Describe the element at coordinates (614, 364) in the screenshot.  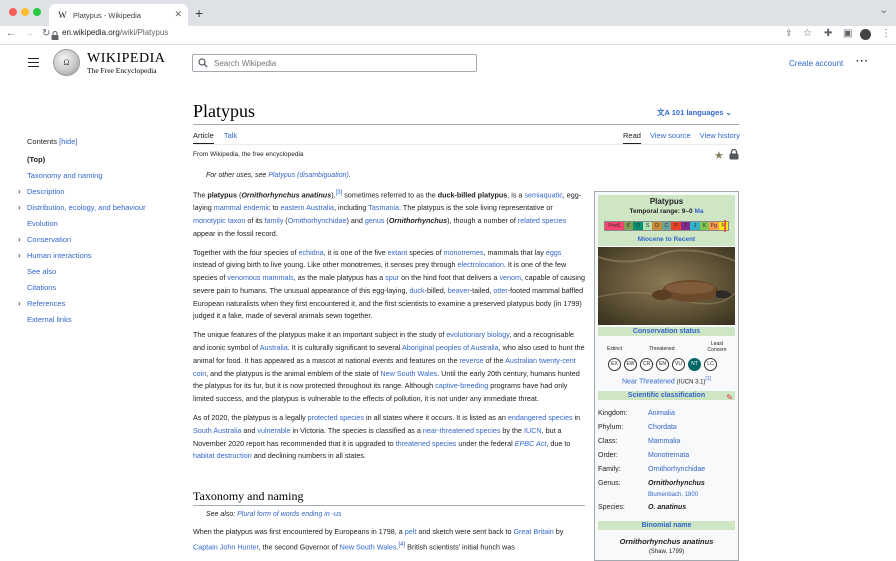
I see `status-circle-ex: EX` at that location.